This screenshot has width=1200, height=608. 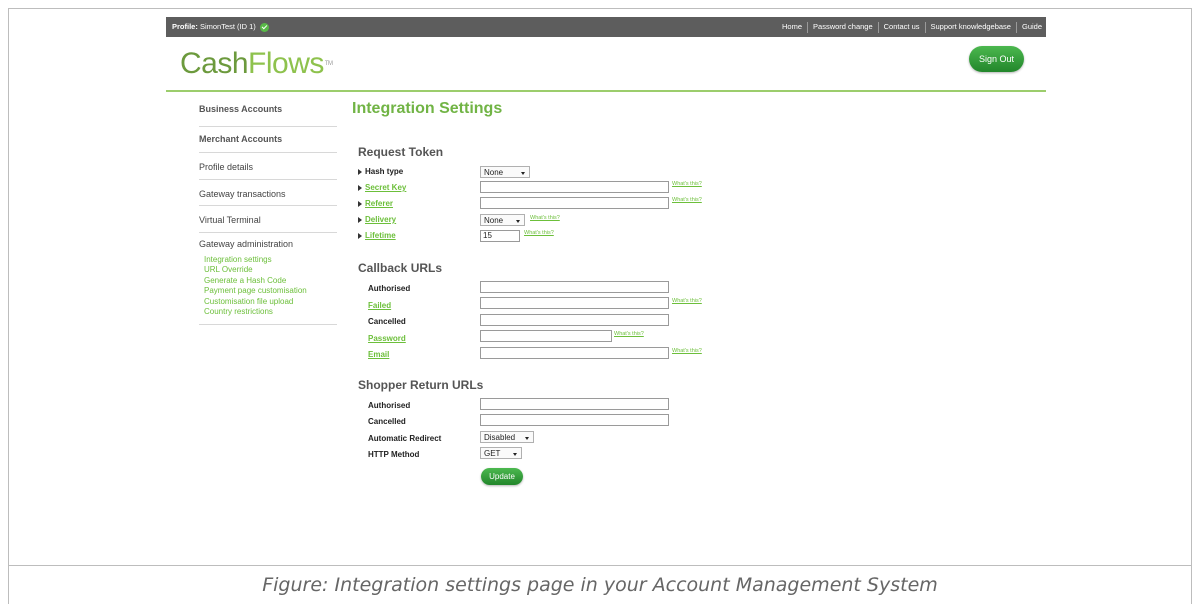 What do you see at coordinates (268, 270) in the screenshot?
I see `sidebar-link-url-override: URL Override` at bounding box center [268, 270].